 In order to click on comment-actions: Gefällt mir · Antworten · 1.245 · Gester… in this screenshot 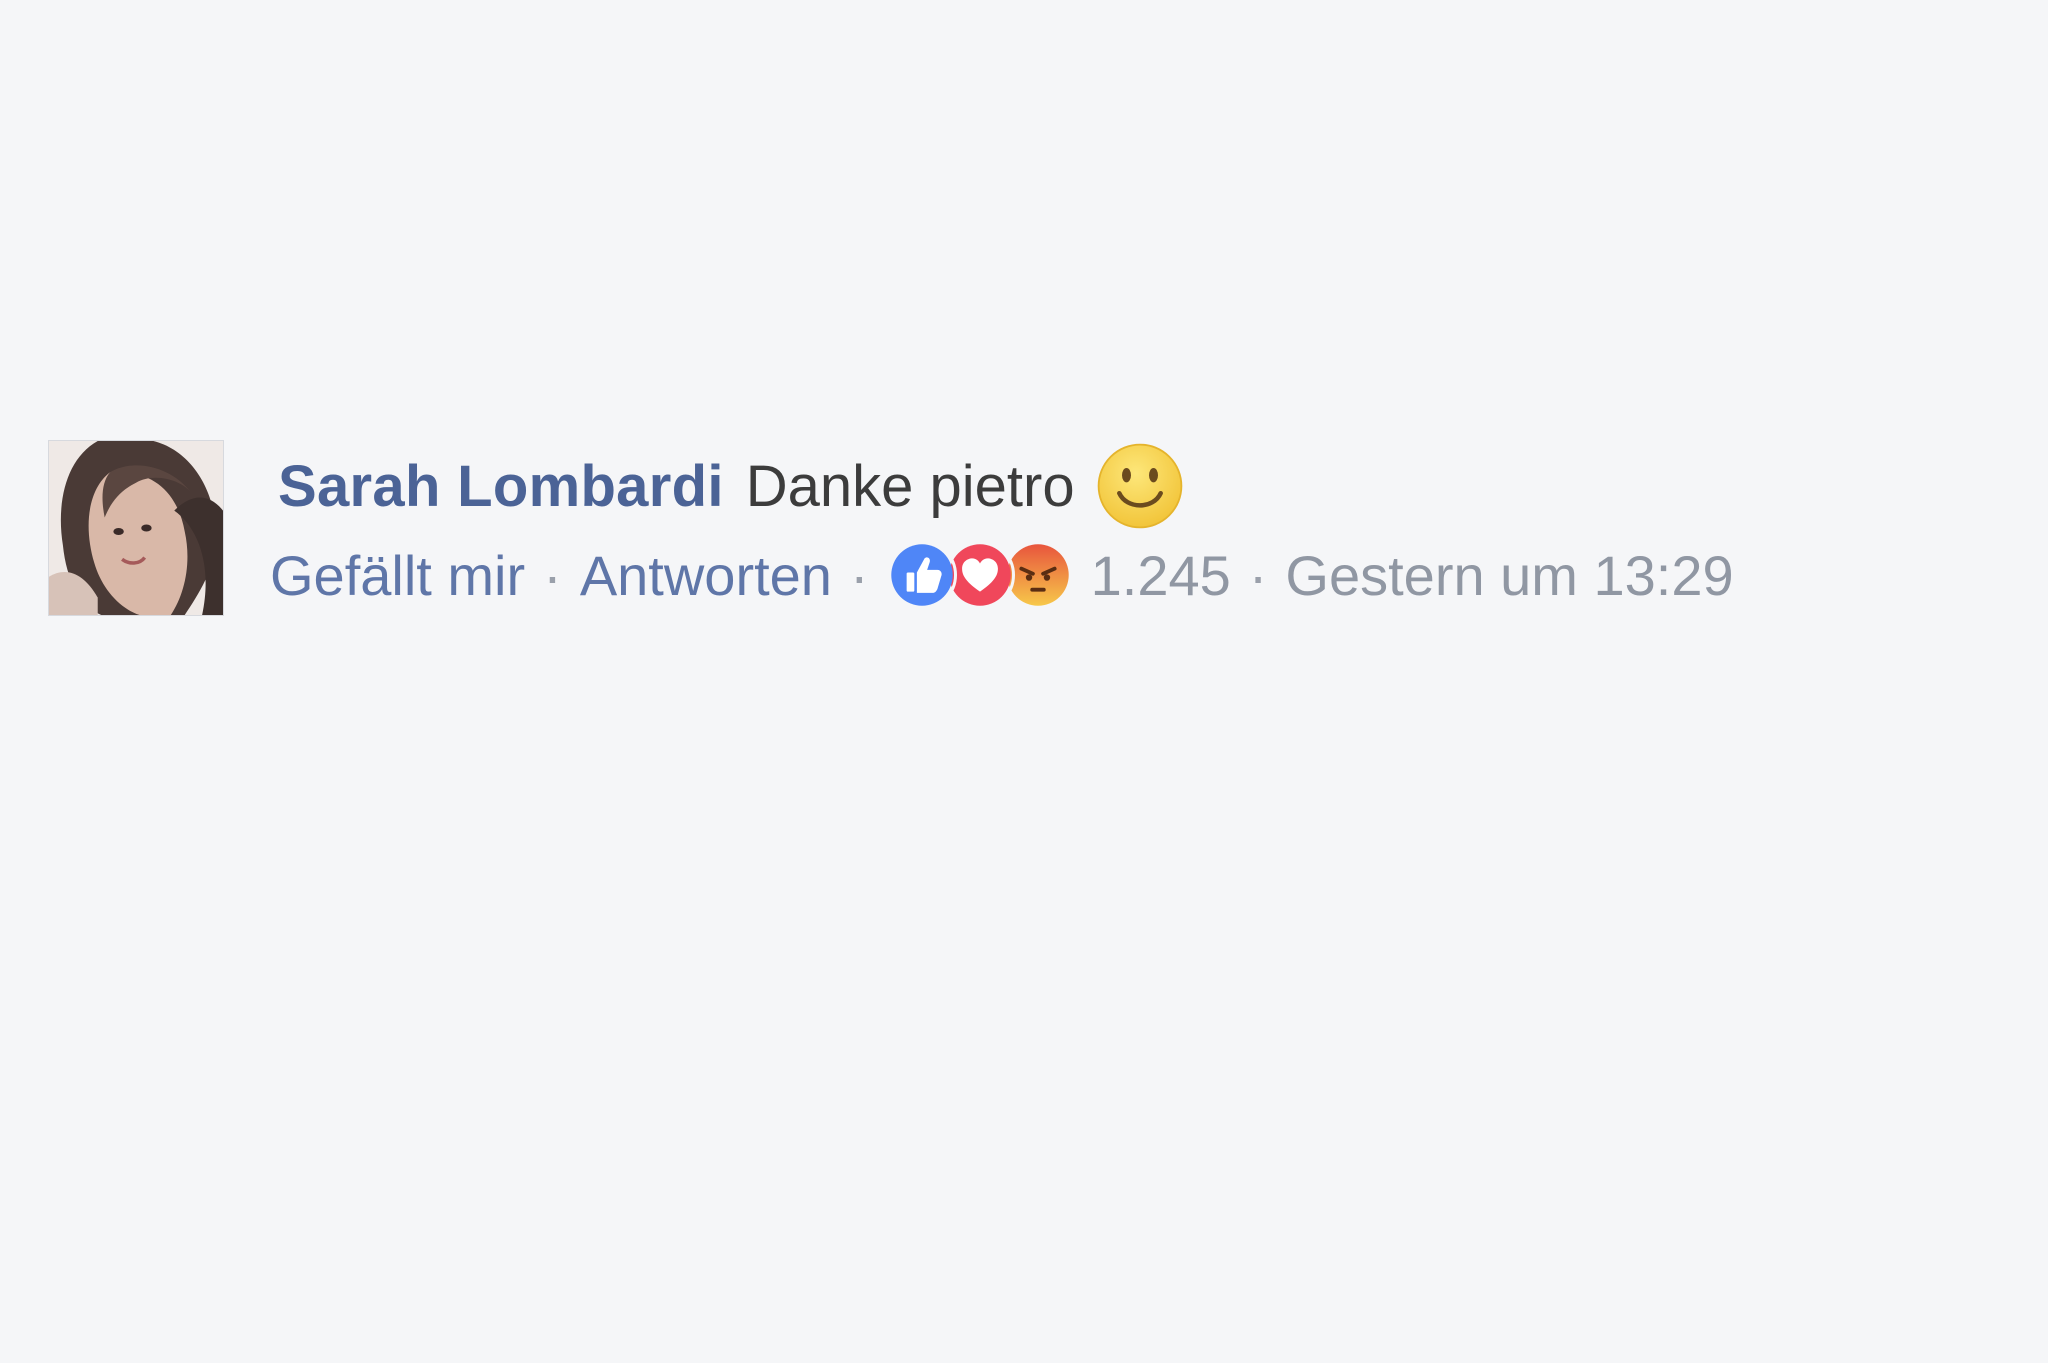, I will do `click(1002, 575)`.